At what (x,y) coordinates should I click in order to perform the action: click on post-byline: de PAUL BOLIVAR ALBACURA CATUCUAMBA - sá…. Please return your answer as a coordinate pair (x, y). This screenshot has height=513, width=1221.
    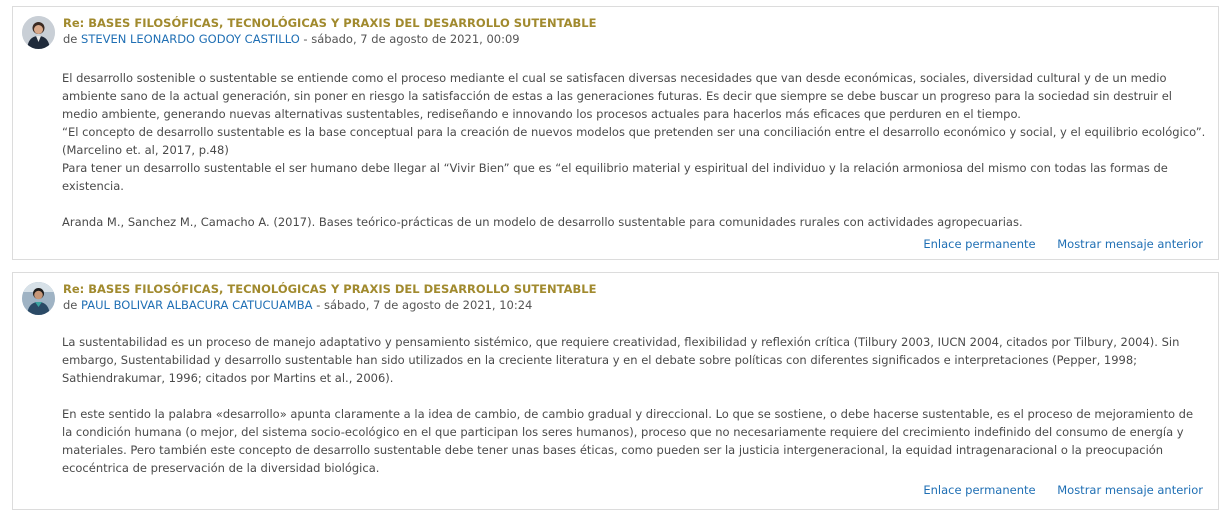
    Looking at the image, I should click on (297, 305).